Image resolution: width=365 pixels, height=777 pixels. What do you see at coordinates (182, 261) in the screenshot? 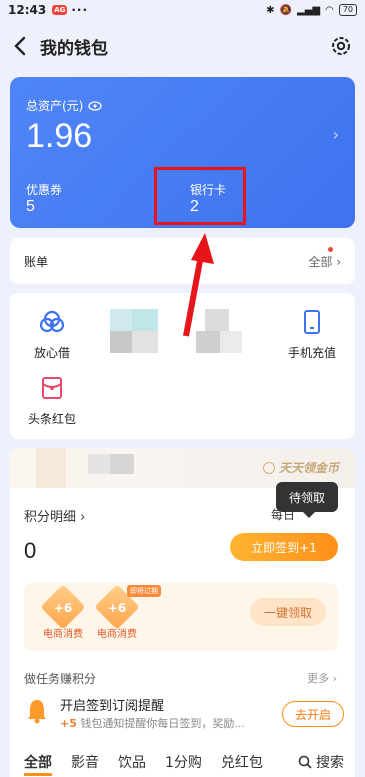
I see `bill-row: 账单 全部 ›` at bounding box center [182, 261].